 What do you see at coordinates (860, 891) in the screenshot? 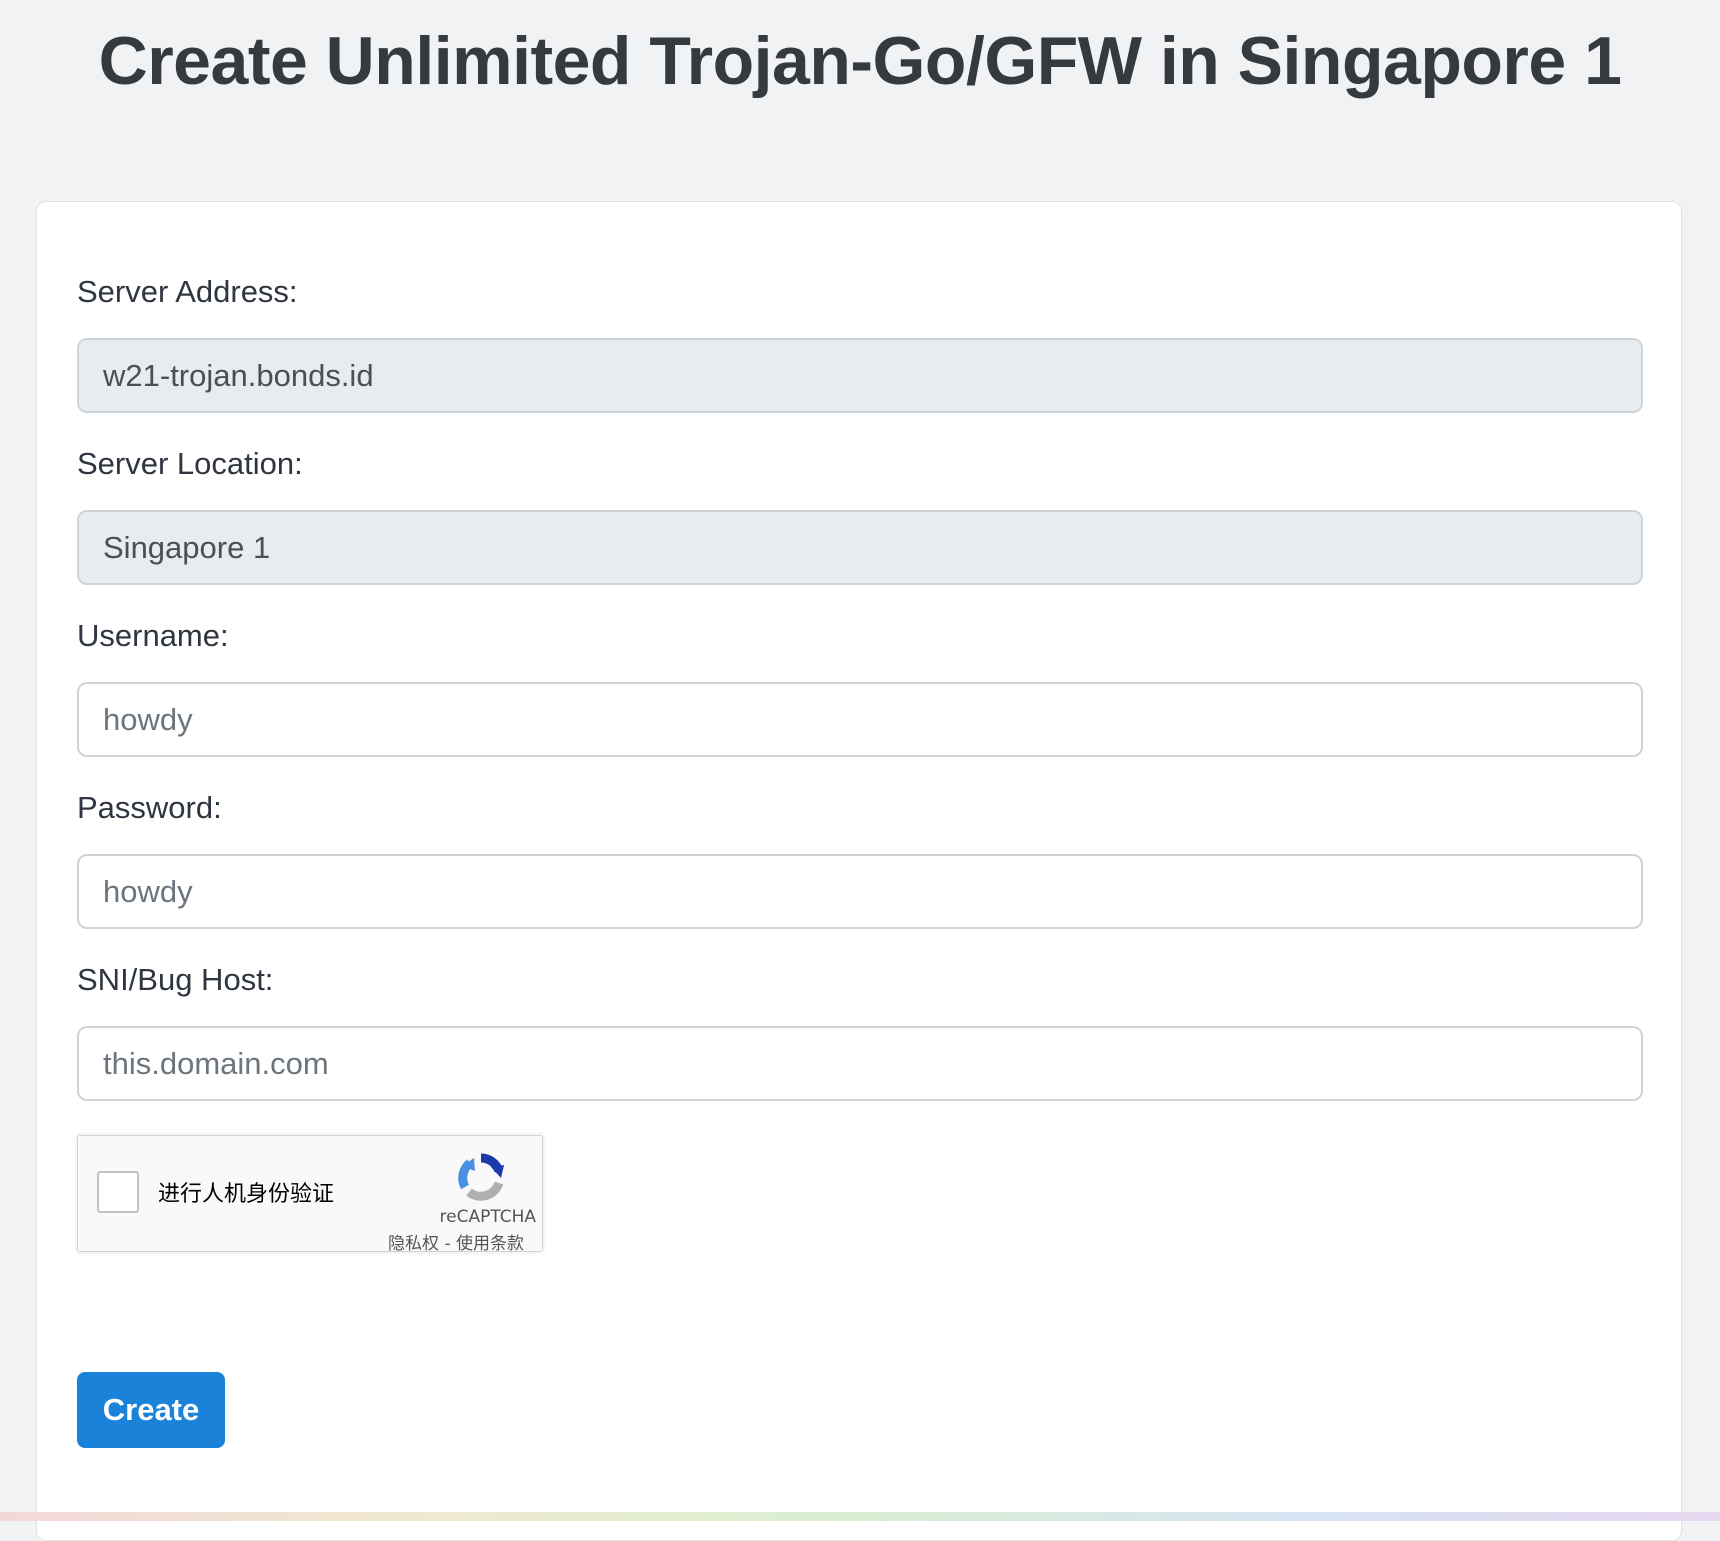
I see `password-input` at bounding box center [860, 891].